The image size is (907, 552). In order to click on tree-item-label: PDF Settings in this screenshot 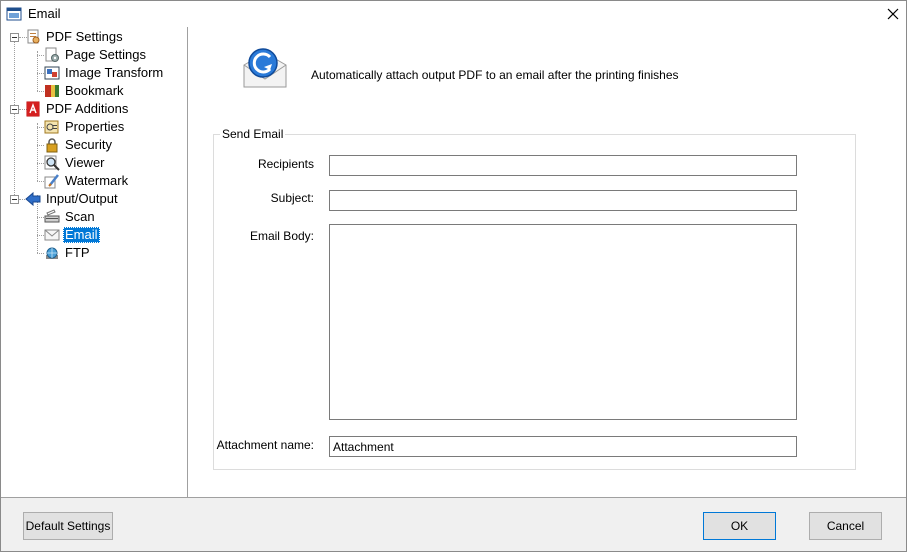, I will do `click(84, 36)`.